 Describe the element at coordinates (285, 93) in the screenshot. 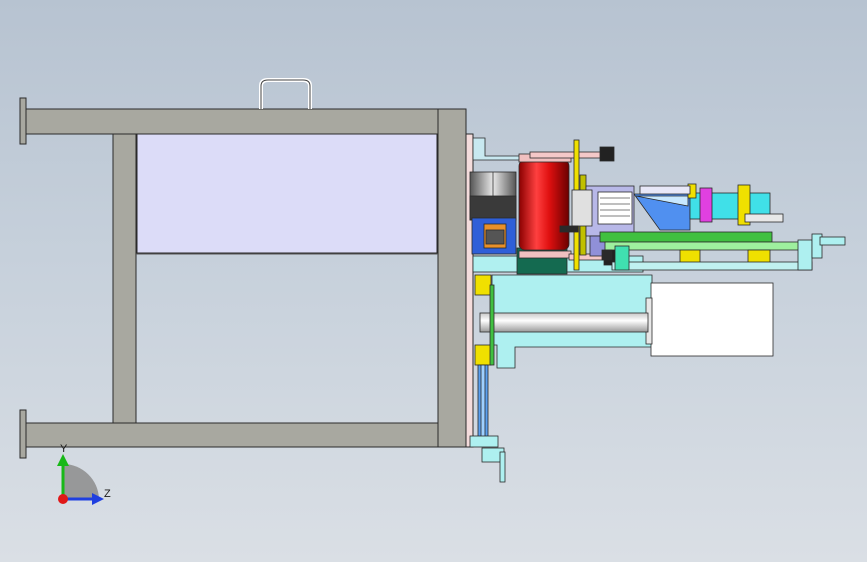

I see `top-handle` at that location.